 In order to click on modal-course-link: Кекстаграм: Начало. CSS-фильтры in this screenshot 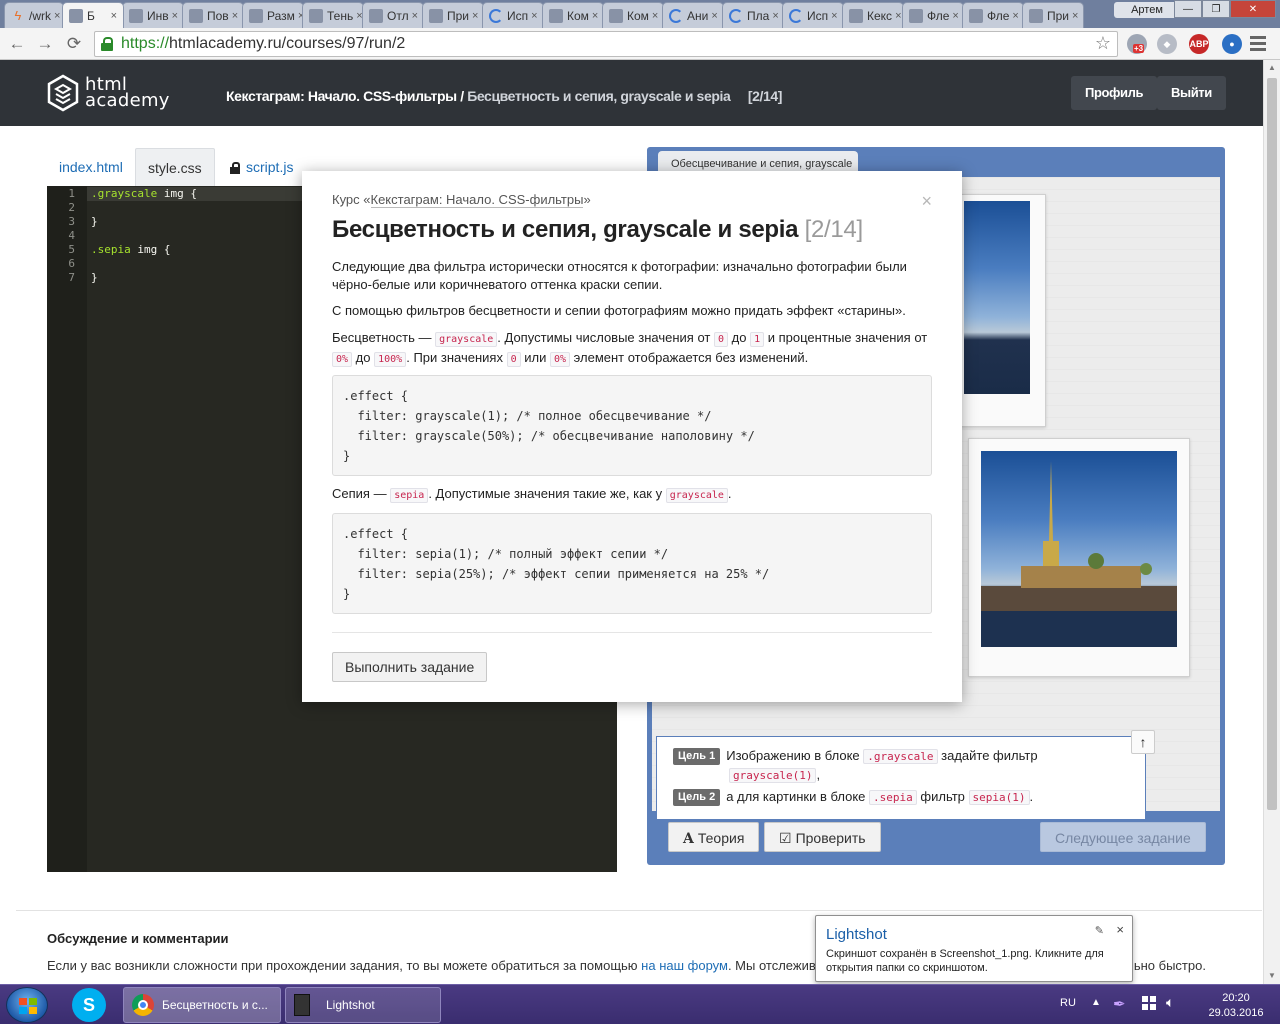, I will do `click(477, 200)`.